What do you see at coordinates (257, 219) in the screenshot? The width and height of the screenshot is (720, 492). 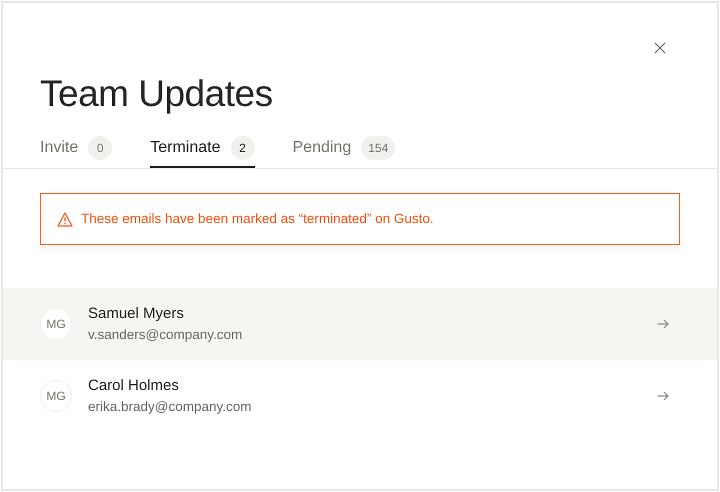 I see `alert-message: These emails have been marked as “terminated” on Gusto.` at bounding box center [257, 219].